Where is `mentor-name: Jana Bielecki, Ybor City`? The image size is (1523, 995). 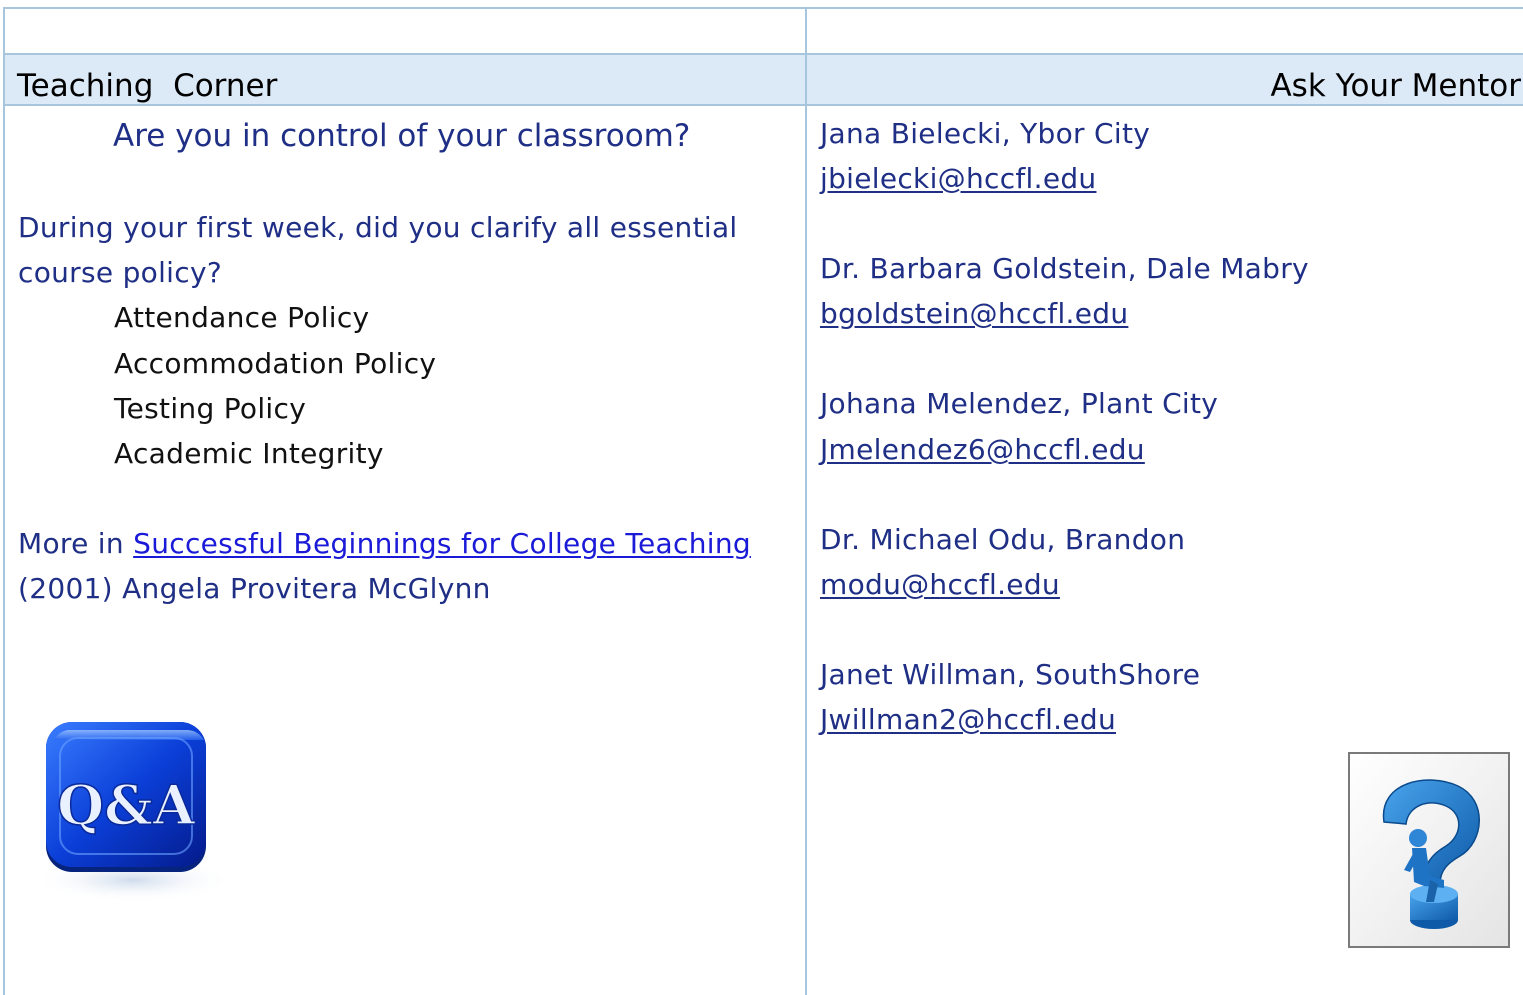
mentor-name: Jana Bielecki, Ybor City is located at coordinates (985, 133).